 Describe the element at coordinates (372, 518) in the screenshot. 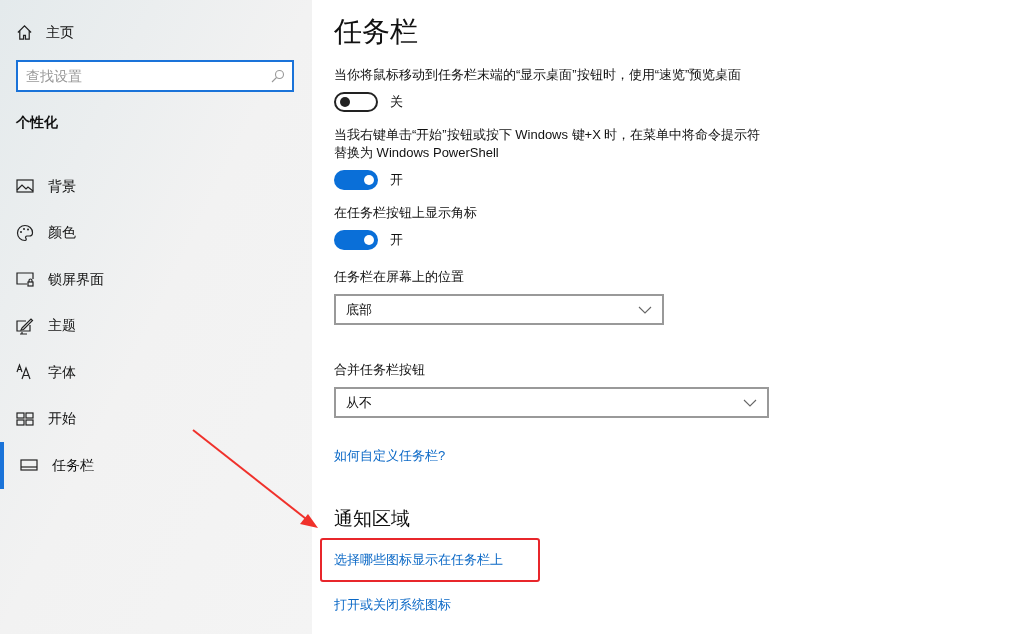

I see `section-heading: 通知区域` at that location.